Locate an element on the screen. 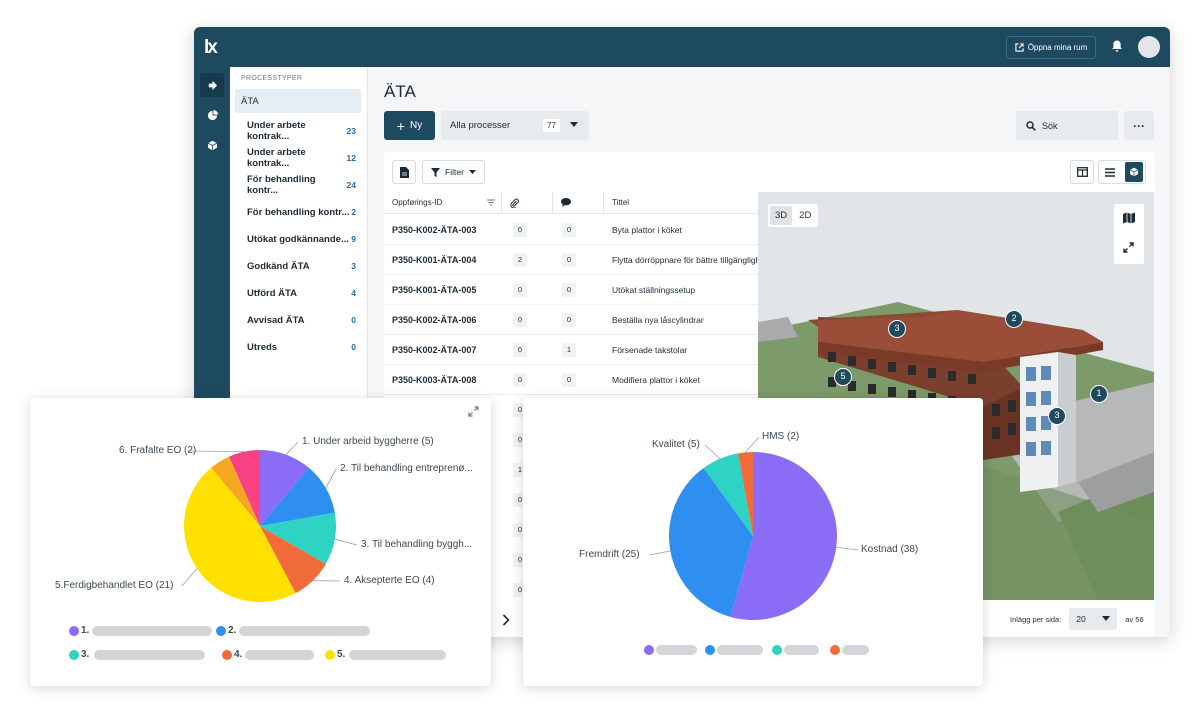 The image size is (1200, 719). rail-item-dashboard is located at coordinates (212, 115).